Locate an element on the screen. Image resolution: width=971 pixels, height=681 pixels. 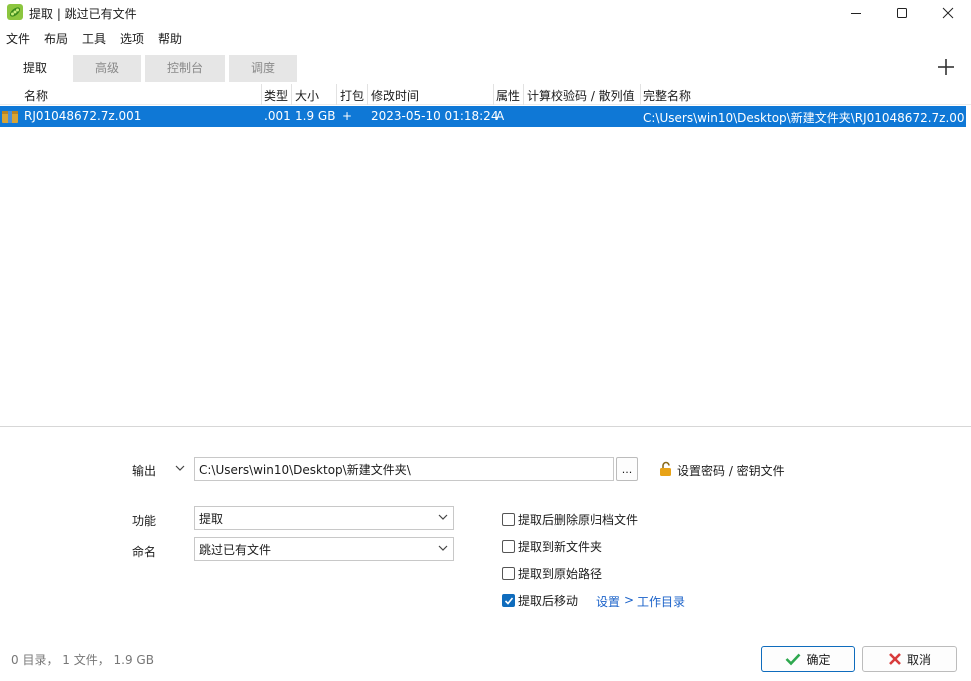
tab-advanced: 高级 is located at coordinates (107, 68).